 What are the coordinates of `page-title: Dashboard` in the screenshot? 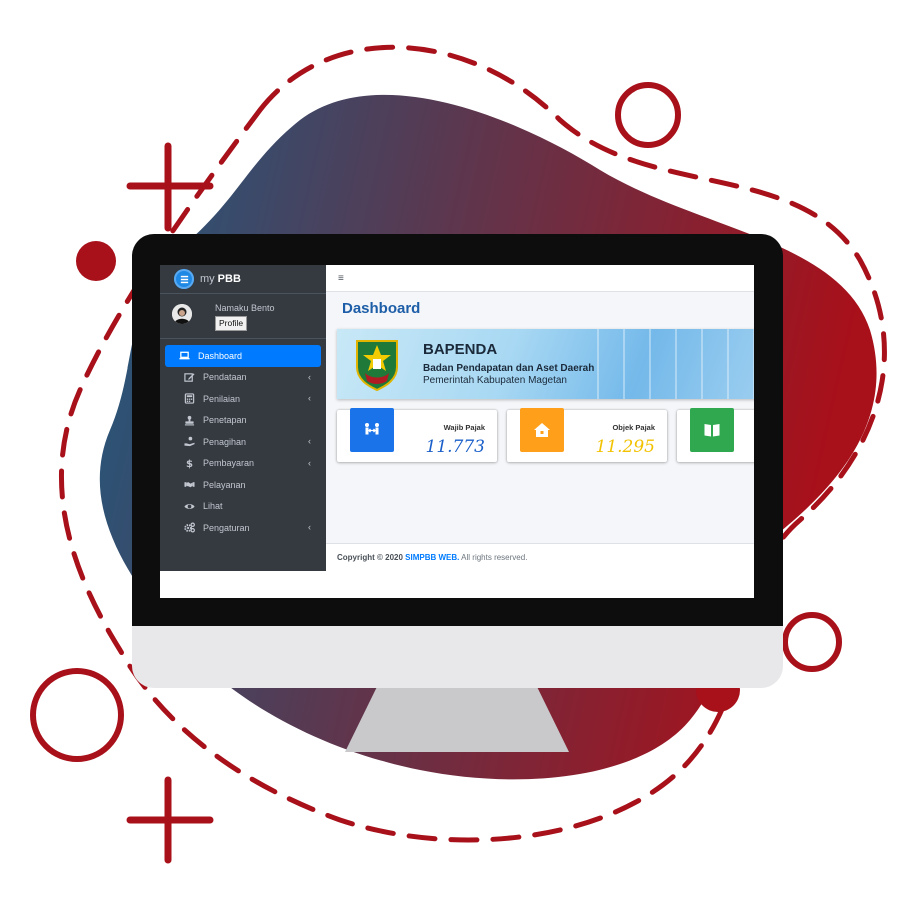 It's located at (381, 308).